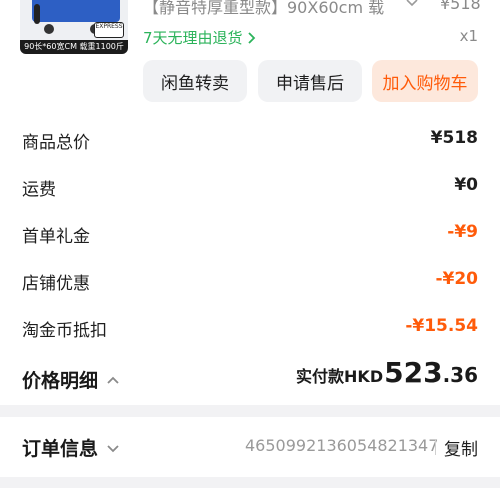 The image size is (500, 500). I want to click on order-info-label: 订单信息, so click(60, 449).